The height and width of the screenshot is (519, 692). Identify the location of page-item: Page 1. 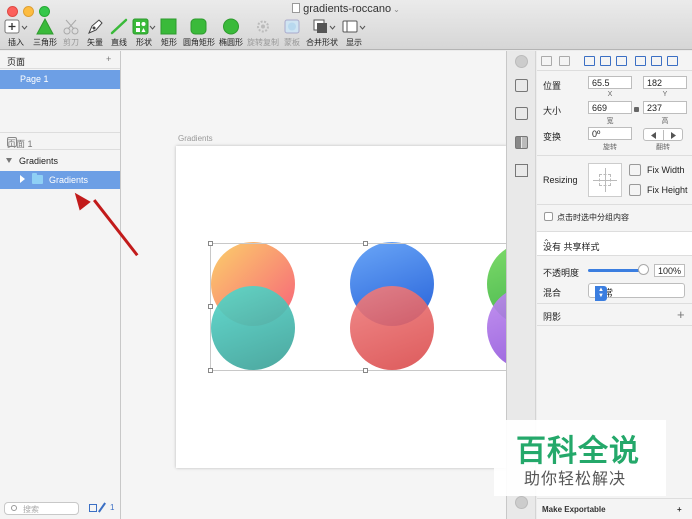
(60, 79).